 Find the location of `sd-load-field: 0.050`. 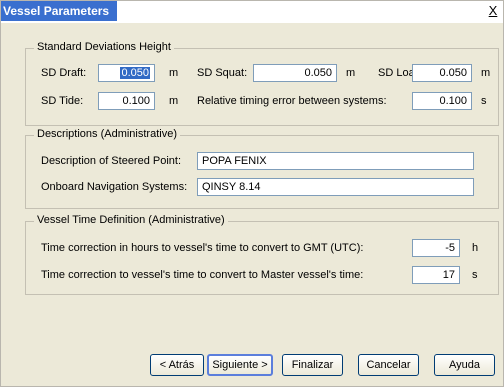

sd-load-field: 0.050 is located at coordinates (442, 73).